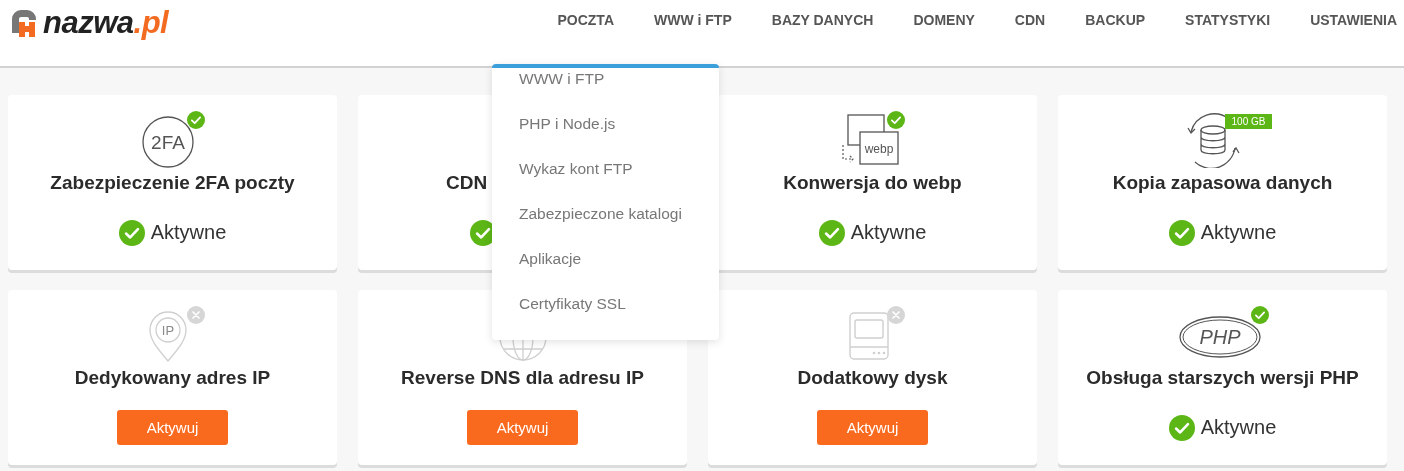  What do you see at coordinates (693, 20) in the screenshot?
I see `nav-link: WWW i FTP` at bounding box center [693, 20].